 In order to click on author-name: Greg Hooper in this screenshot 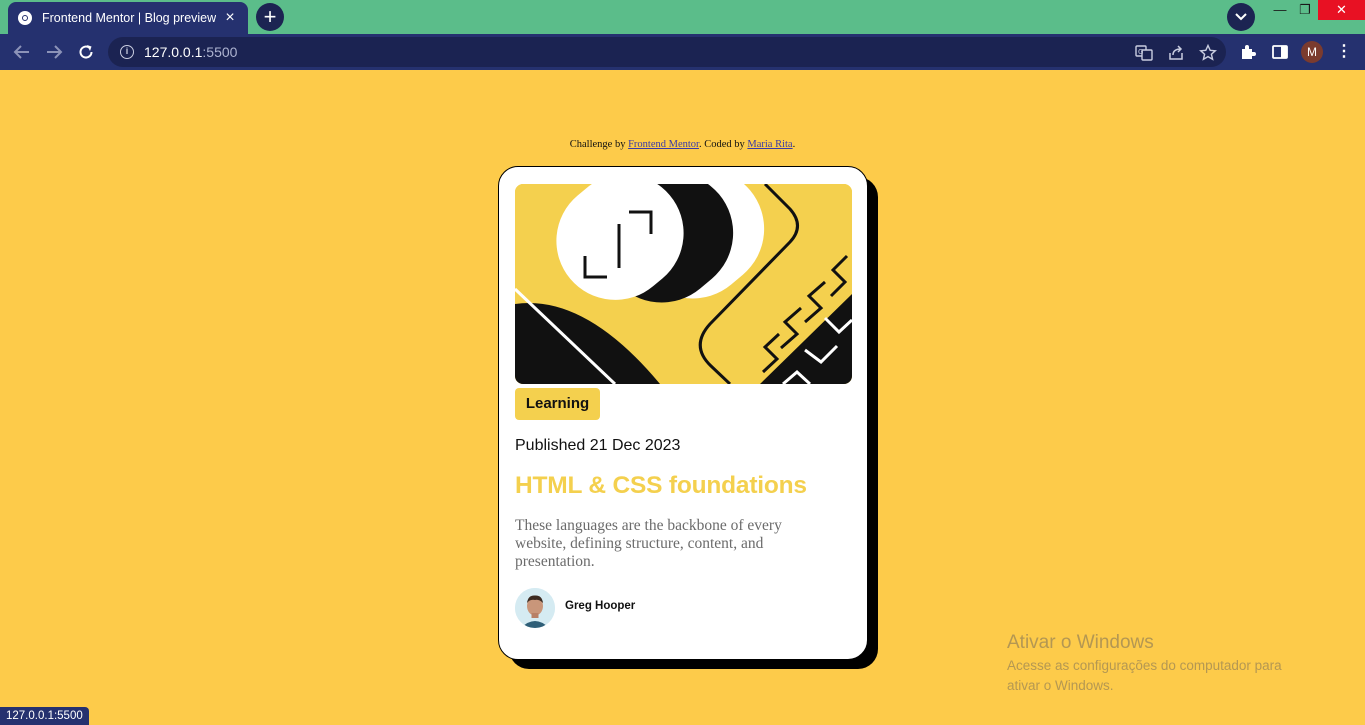, I will do `click(600, 606)`.